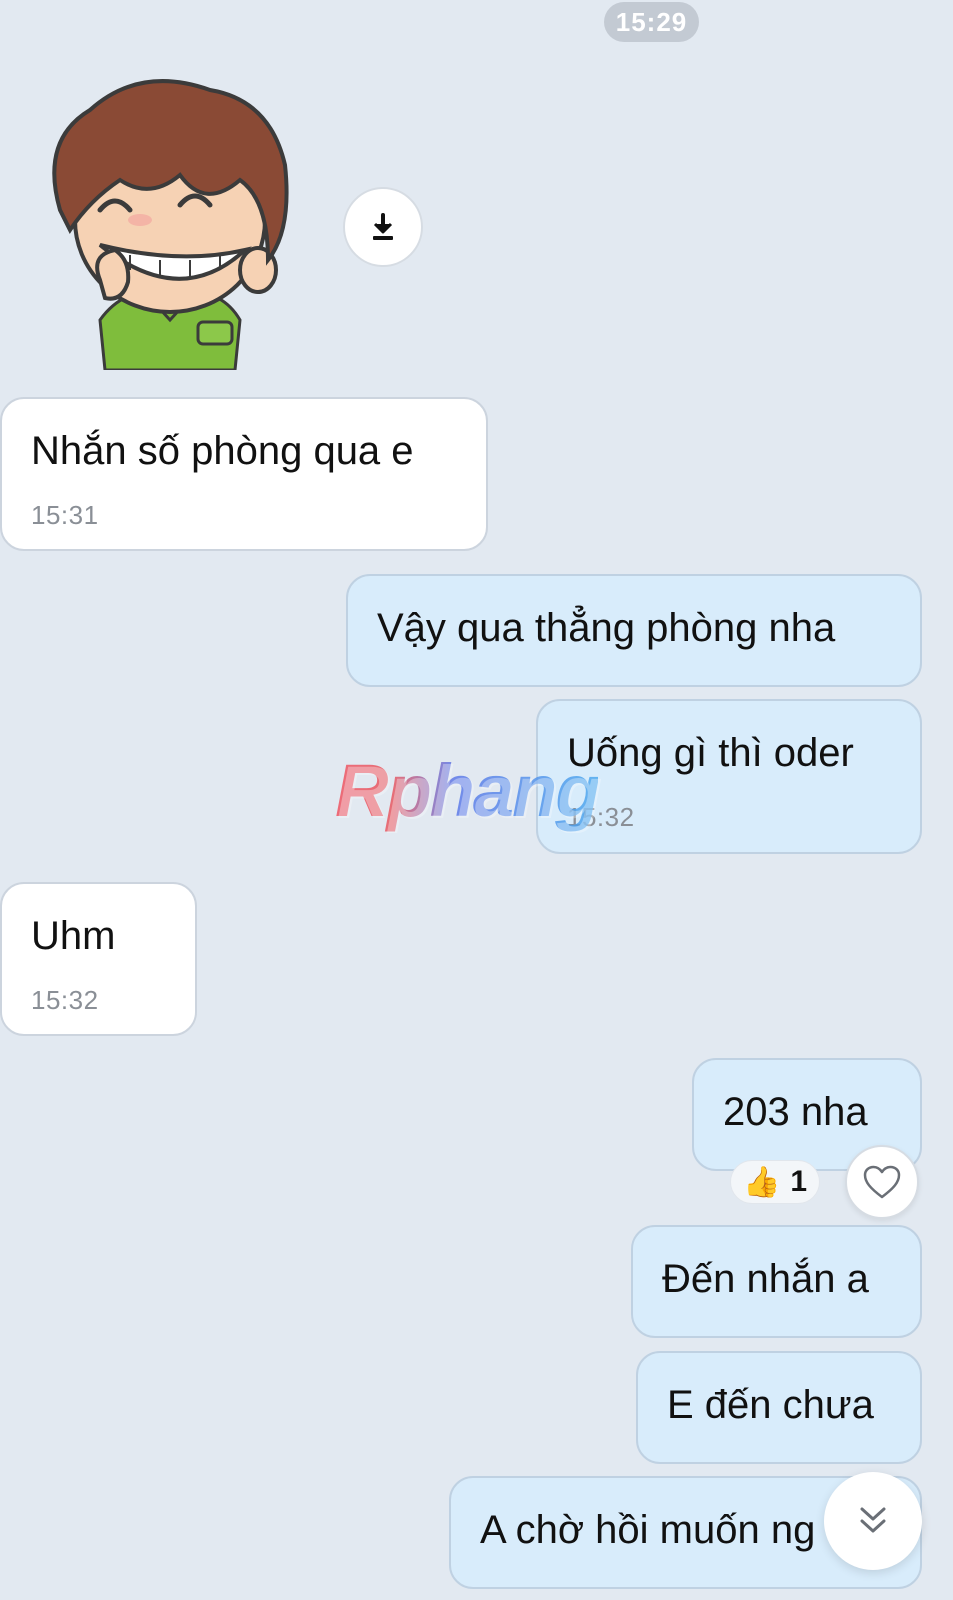  Describe the element at coordinates (795, 1112) in the screenshot. I see `message-text: 203 nha` at that location.